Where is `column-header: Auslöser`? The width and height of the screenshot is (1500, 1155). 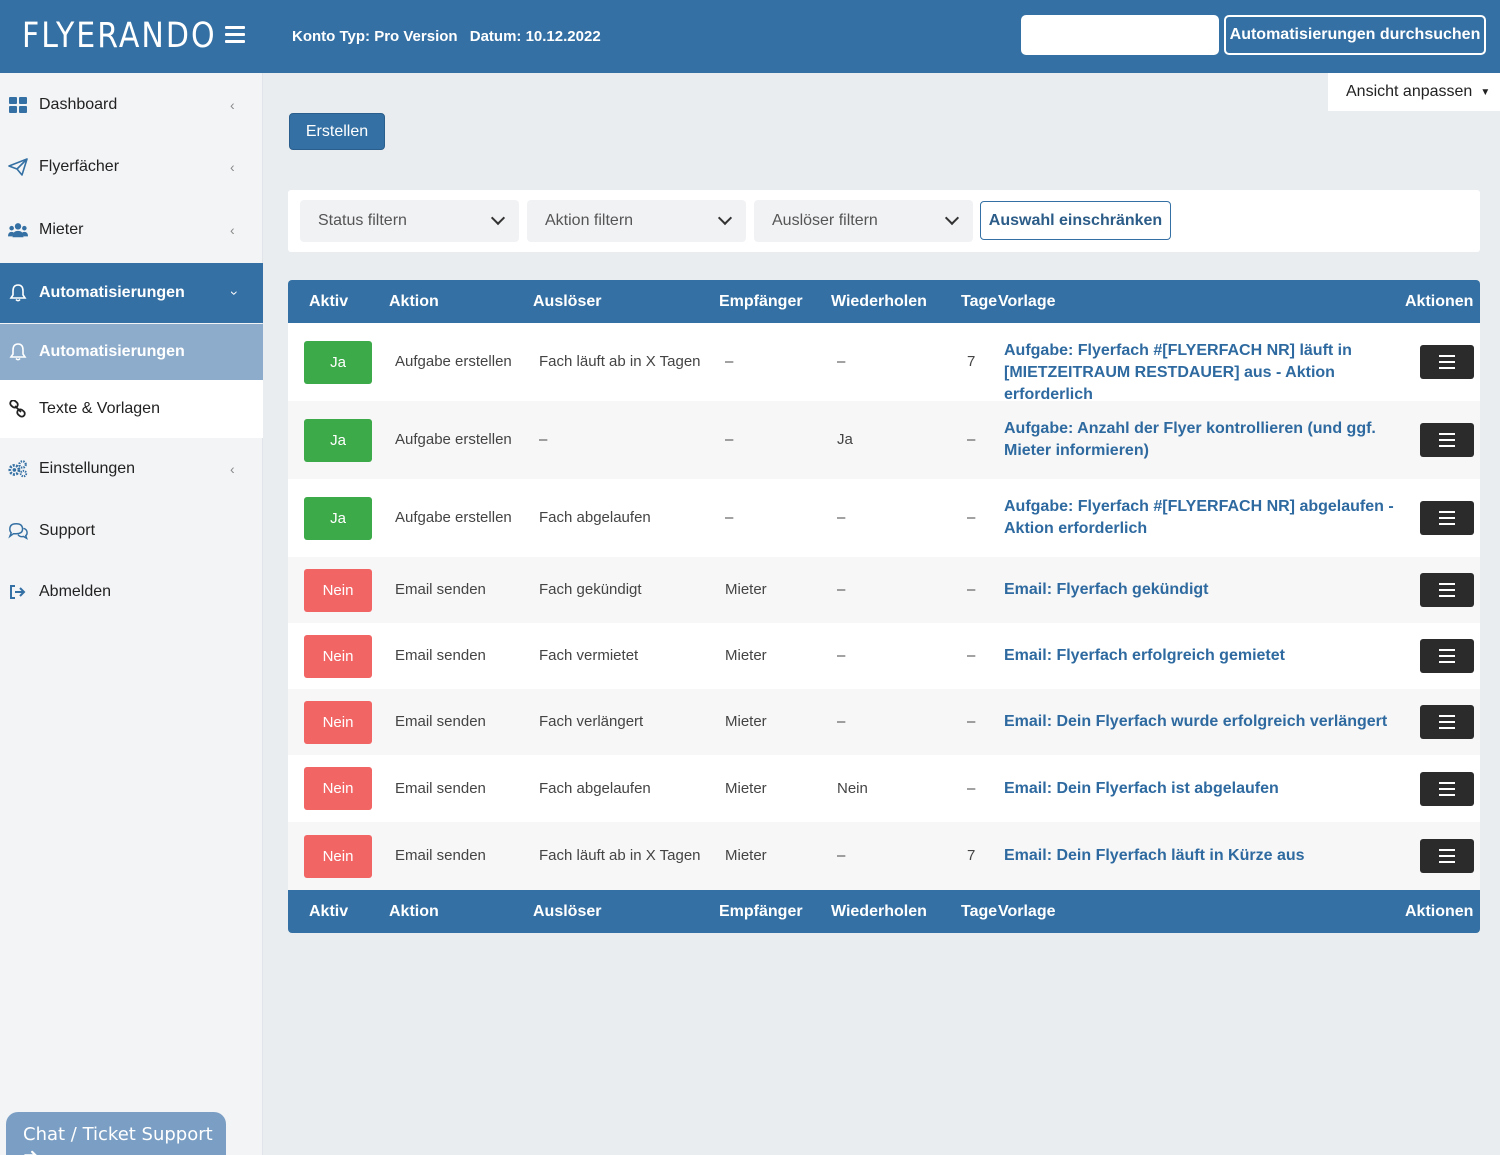 column-header: Auslöser is located at coordinates (567, 302).